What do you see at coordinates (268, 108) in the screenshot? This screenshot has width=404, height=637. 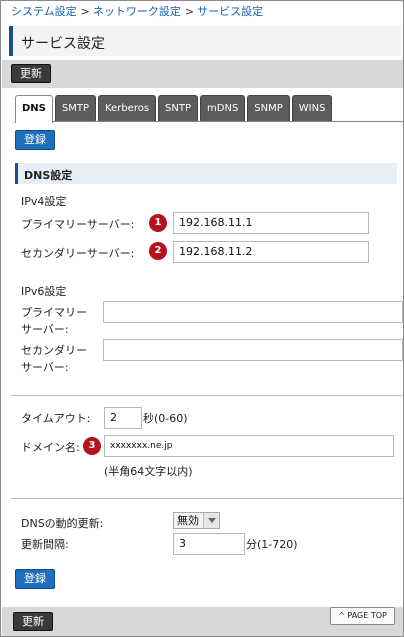 I see `tab-snmp: SNMP` at bounding box center [268, 108].